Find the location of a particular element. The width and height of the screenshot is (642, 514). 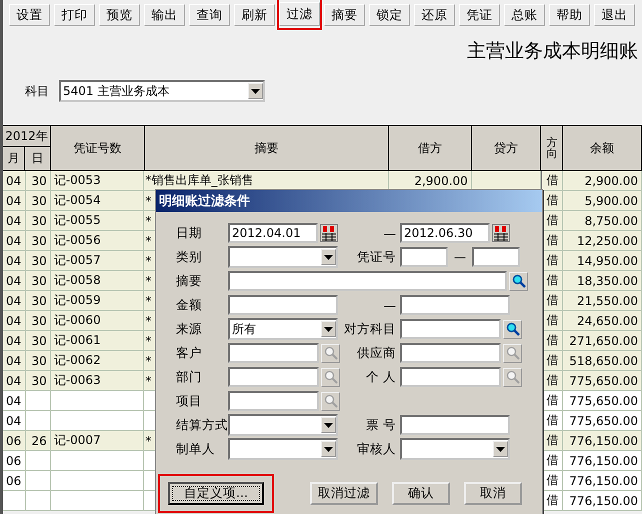

toolbar-button: 输出 is located at coordinates (164, 15).